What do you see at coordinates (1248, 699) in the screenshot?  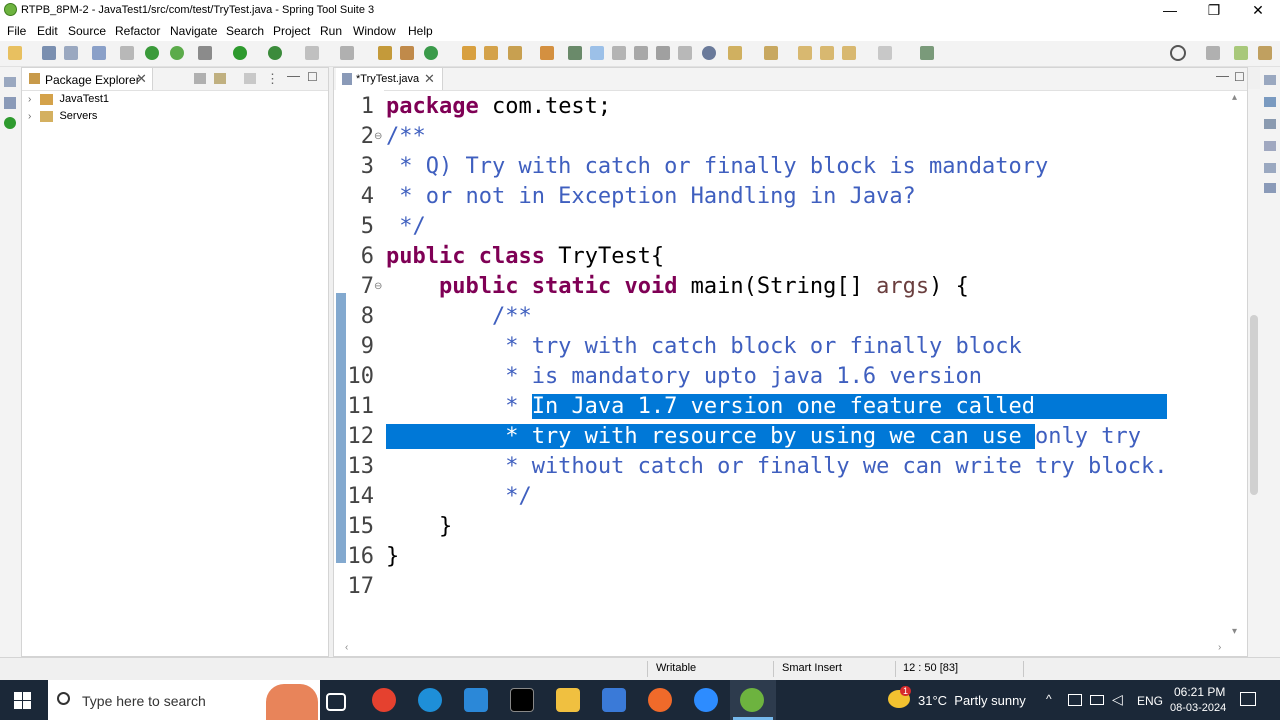 I see `notifications-icon` at bounding box center [1248, 699].